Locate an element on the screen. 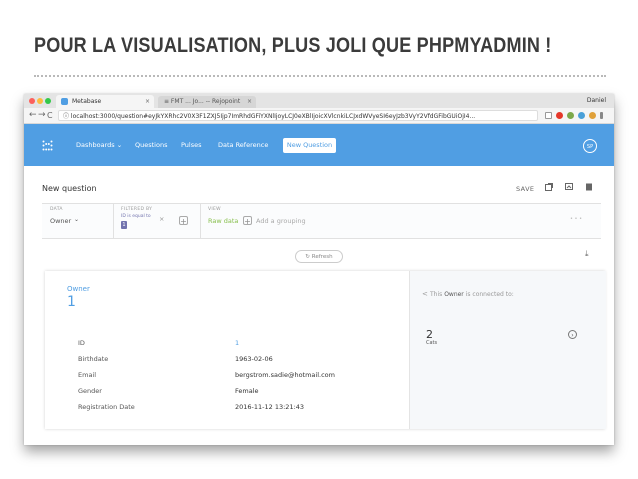 This screenshot has height=479, width=638. save-button: SAVE is located at coordinates (525, 189).